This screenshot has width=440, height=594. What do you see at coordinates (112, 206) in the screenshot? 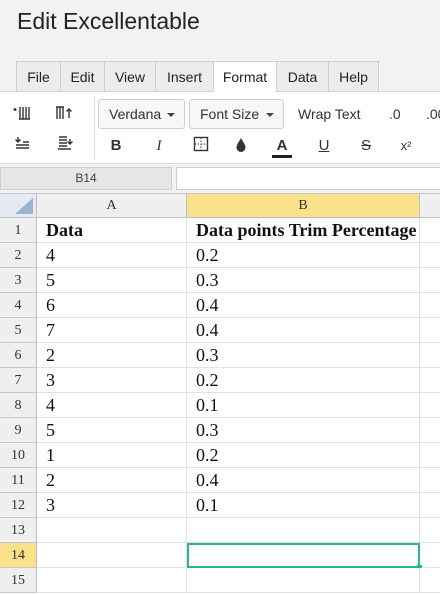
I see `column-header-a: A` at bounding box center [112, 206].